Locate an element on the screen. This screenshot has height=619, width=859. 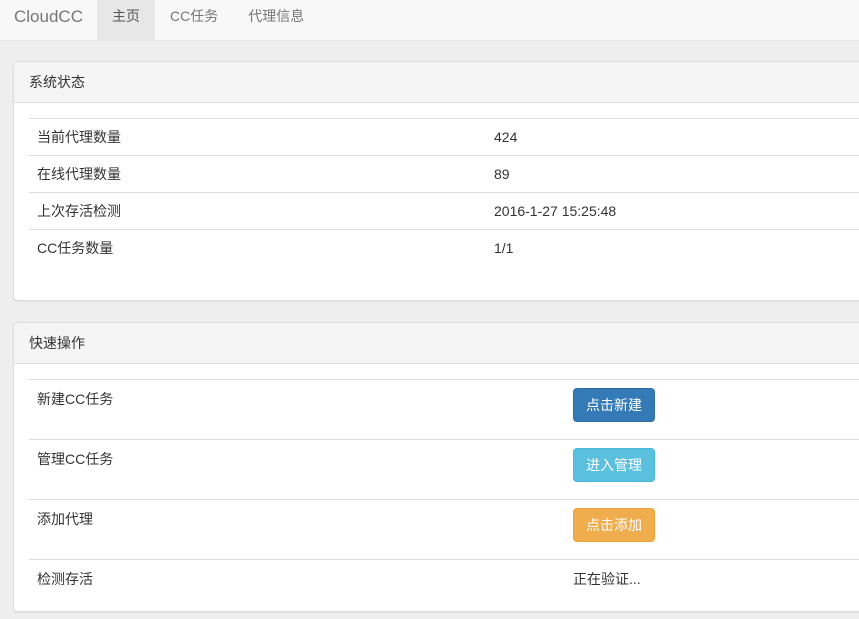
top-navbar: CloudCC 主页 CC任务 代理信息 is located at coordinates (429, 20).